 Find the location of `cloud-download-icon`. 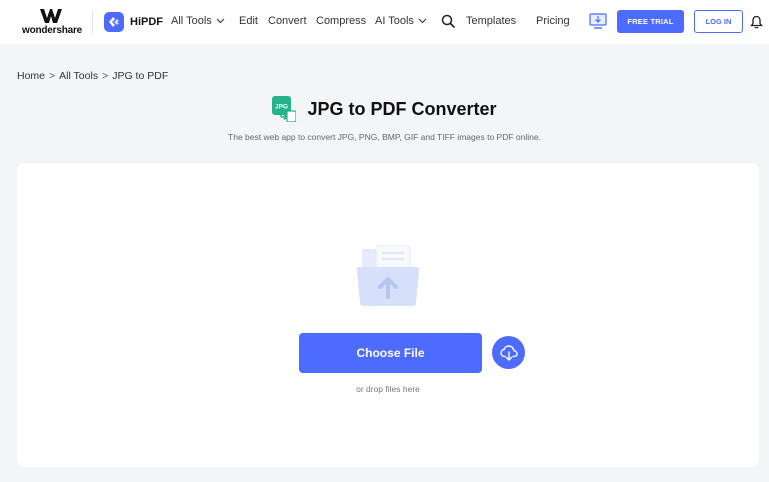

cloud-download-icon is located at coordinates (508, 352).